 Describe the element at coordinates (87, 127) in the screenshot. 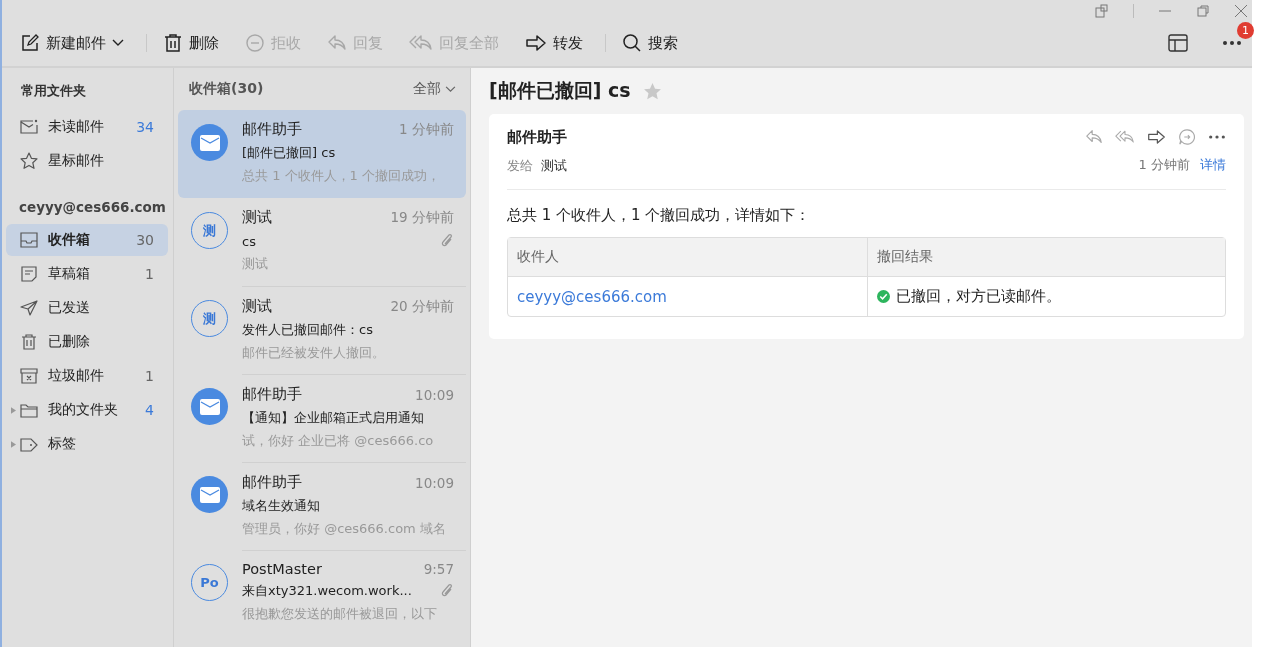

I see `folder-item: 未读邮件 34` at that location.